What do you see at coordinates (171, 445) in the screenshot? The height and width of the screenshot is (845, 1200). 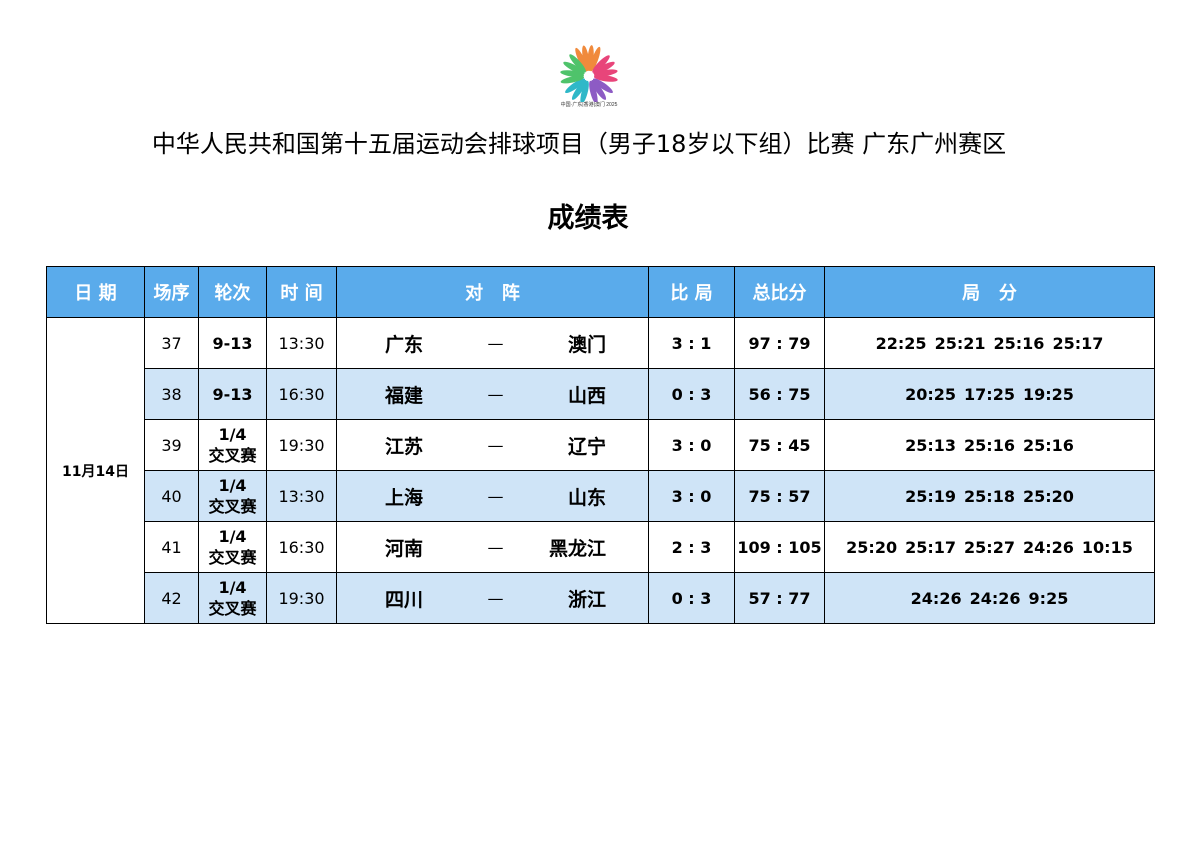 I see `match-no: 39` at bounding box center [171, 445].